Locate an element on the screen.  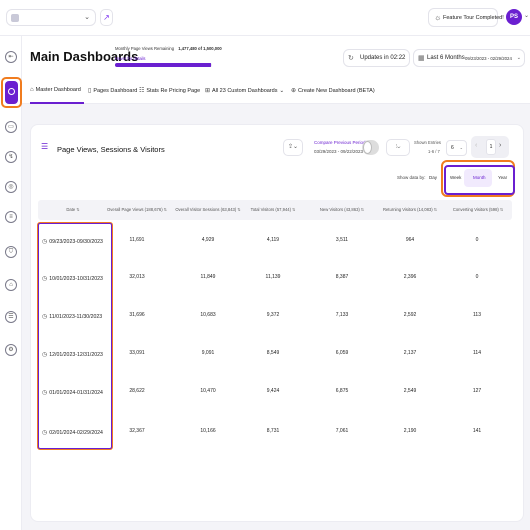
table-icon: ☰ is located at coordinates (45, 146).